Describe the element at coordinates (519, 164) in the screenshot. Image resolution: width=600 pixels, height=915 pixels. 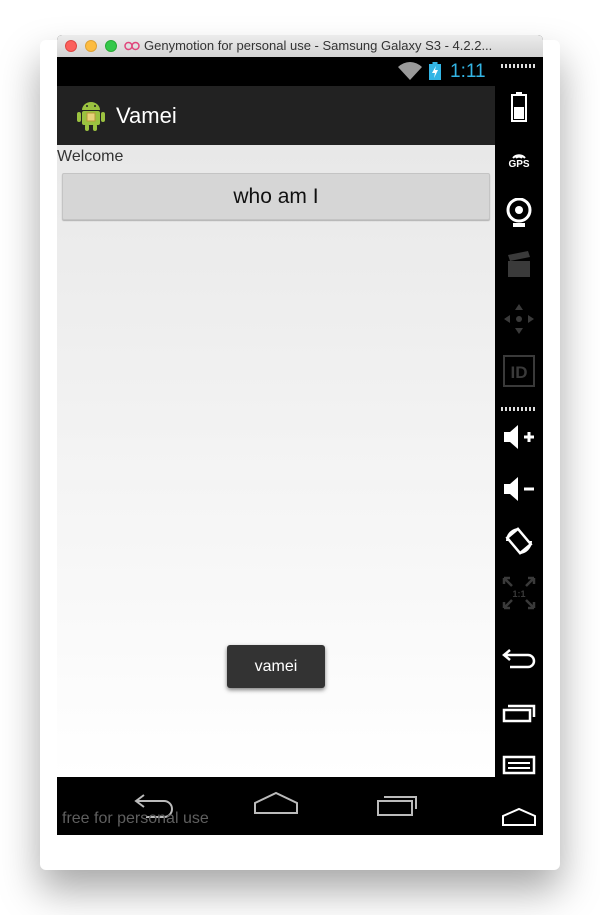
I see `gps-label: GPS` at that location.